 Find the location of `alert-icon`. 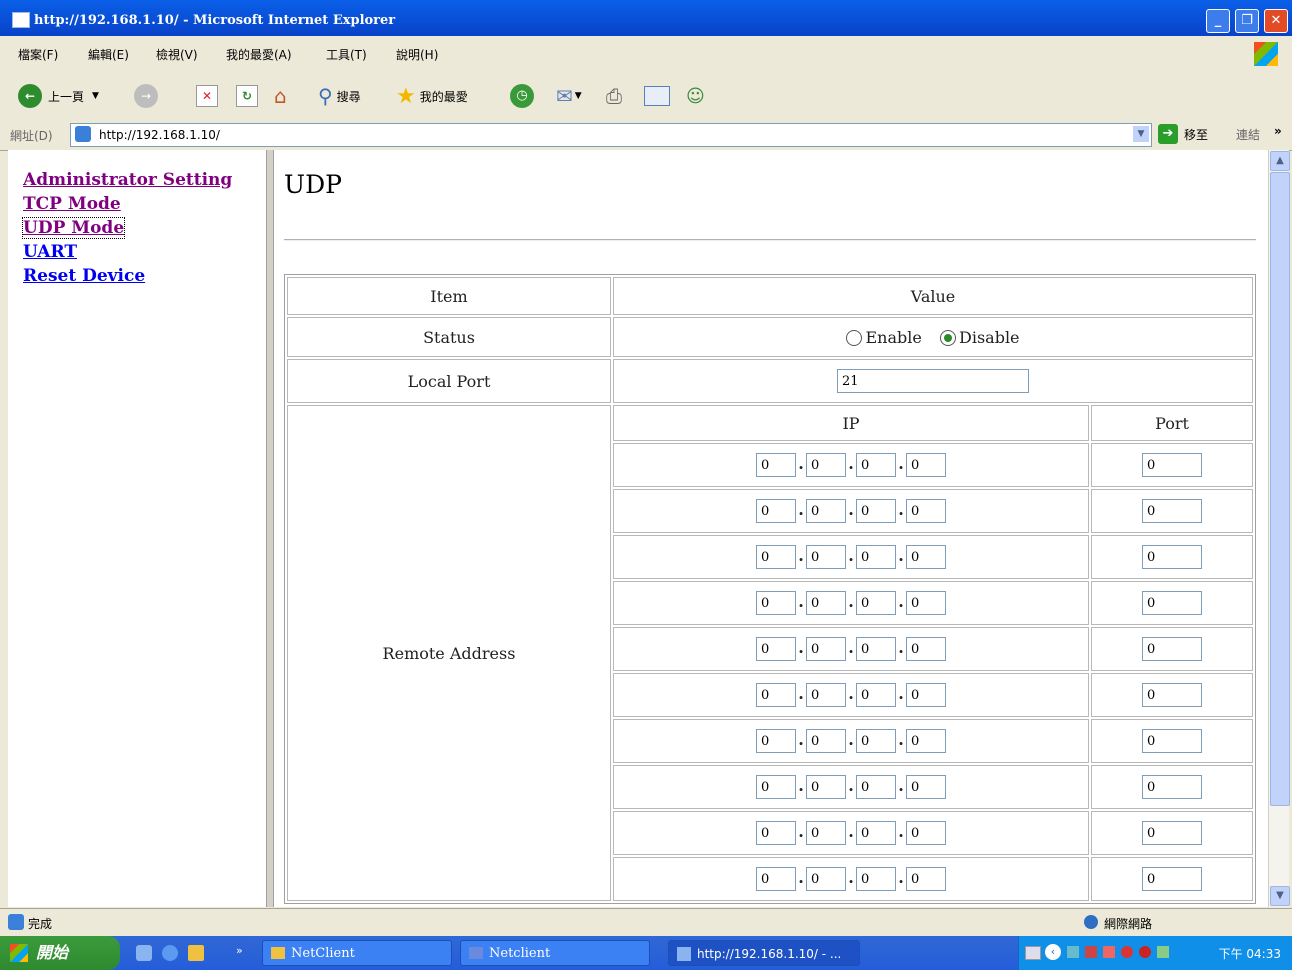

alert-icon is located at coordinates (1127, 952).